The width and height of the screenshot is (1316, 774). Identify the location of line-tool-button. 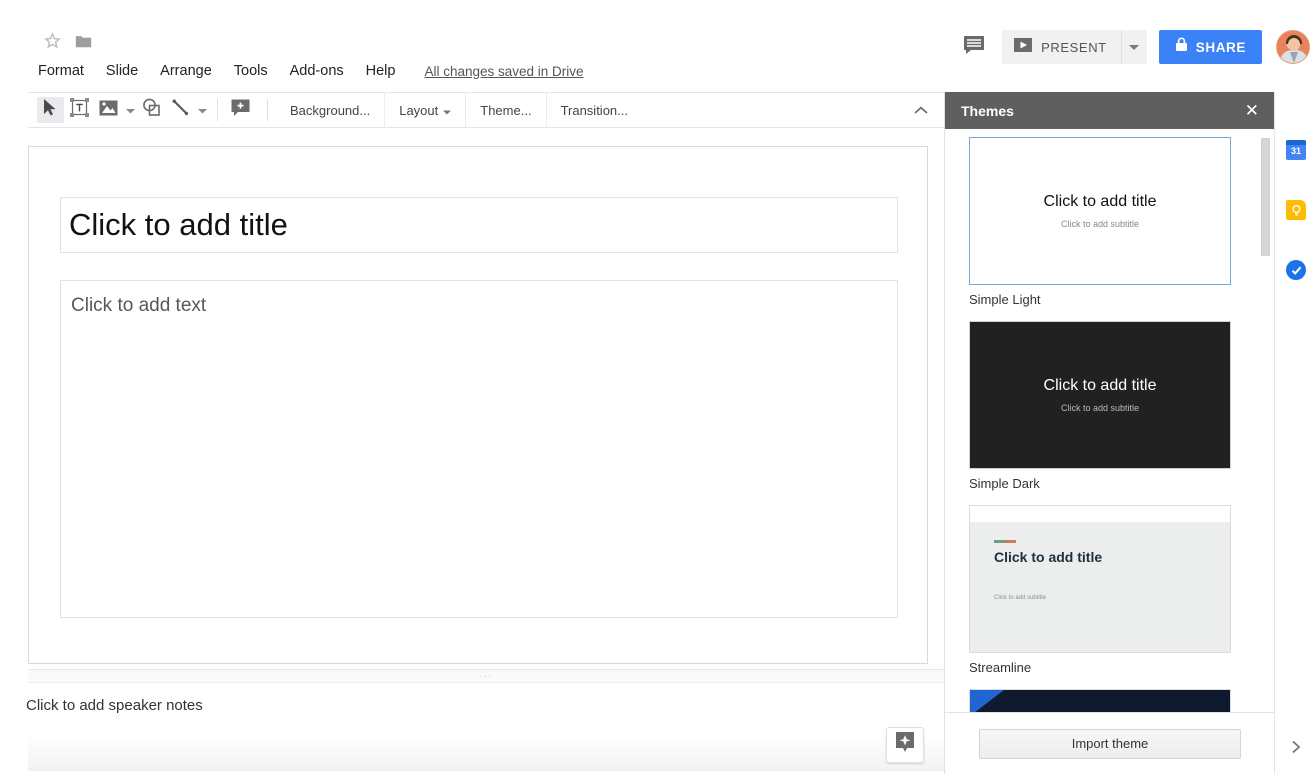
(180, 110).